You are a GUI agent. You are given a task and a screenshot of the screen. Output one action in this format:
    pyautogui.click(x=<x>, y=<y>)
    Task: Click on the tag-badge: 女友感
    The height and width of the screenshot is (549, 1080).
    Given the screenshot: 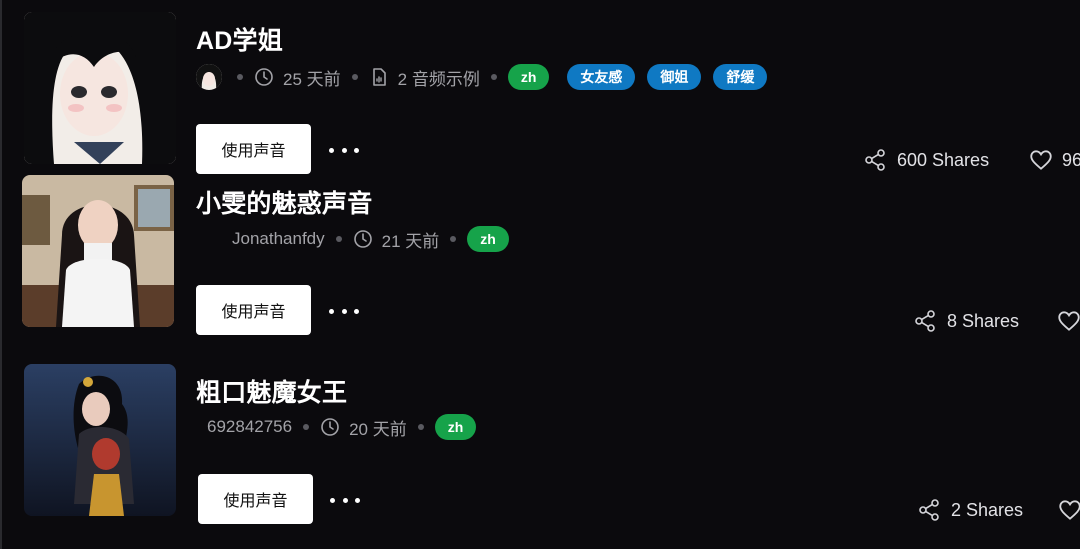 What is the action you would take?
    pyautogui.click(x=601, y=77)
    